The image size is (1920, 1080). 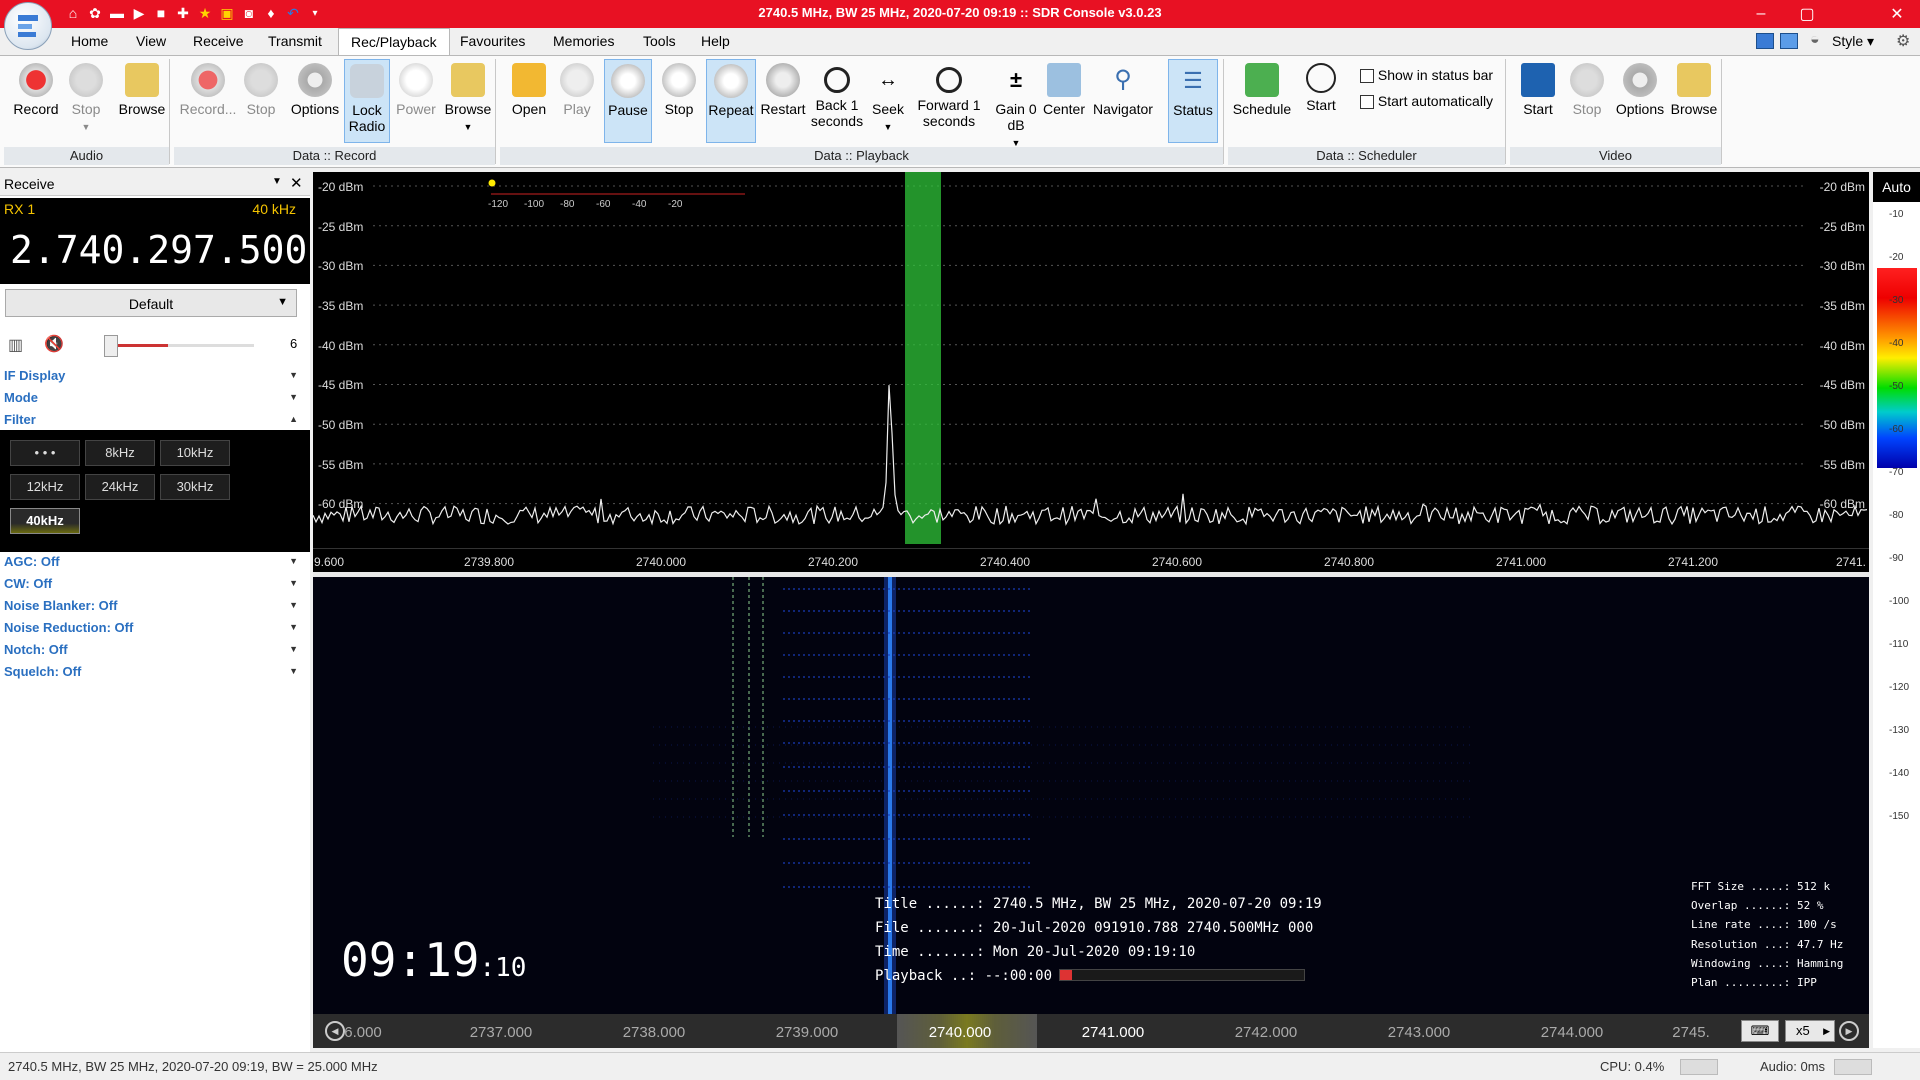 What do you see at coordinates (21, 397) in the screenshot?
I see `section-mode: Mode` at bounding box center [21, 397].